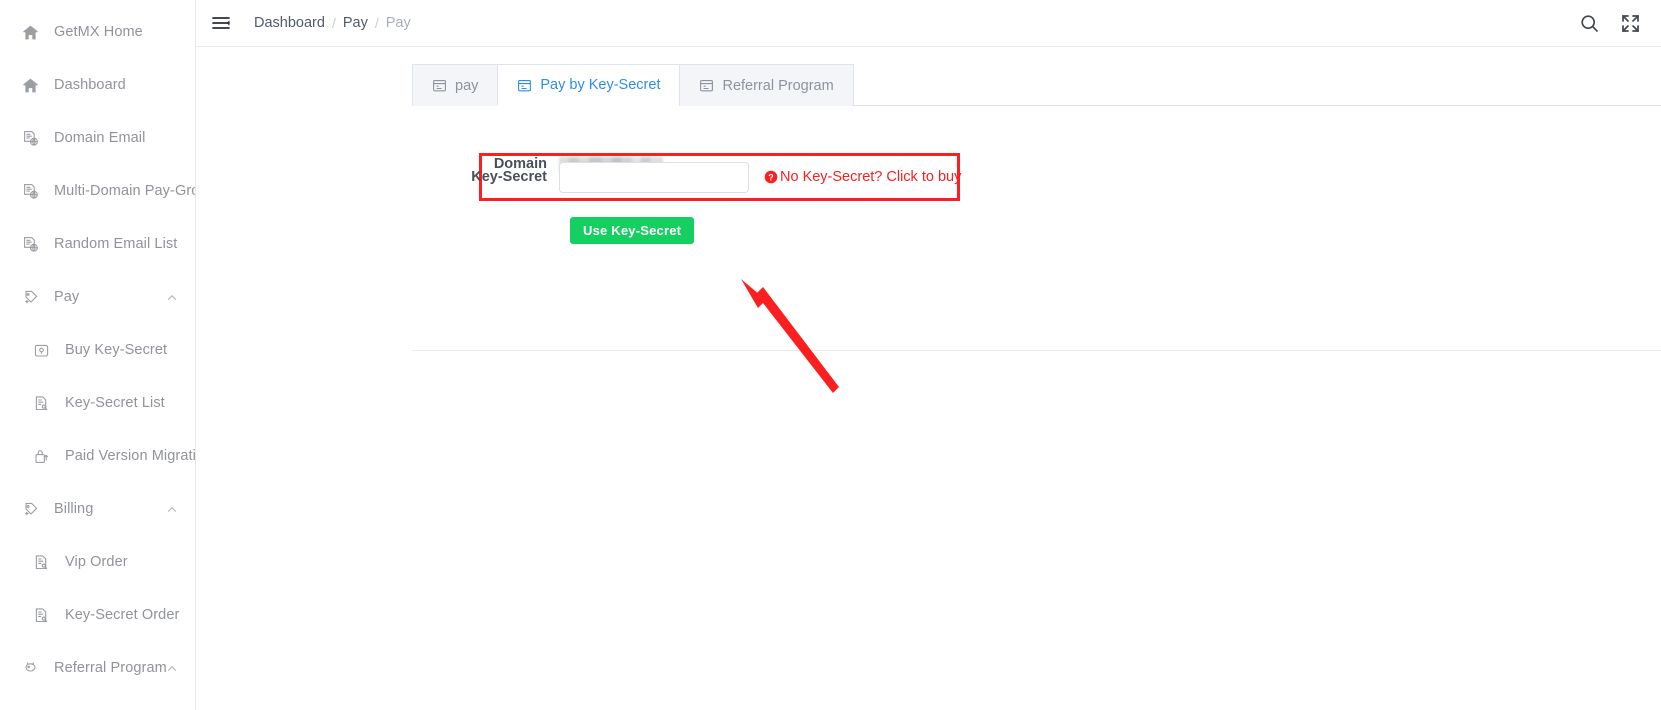  I want to click on sidebar-item-label: Key-Secret Order, so click(122, 615).